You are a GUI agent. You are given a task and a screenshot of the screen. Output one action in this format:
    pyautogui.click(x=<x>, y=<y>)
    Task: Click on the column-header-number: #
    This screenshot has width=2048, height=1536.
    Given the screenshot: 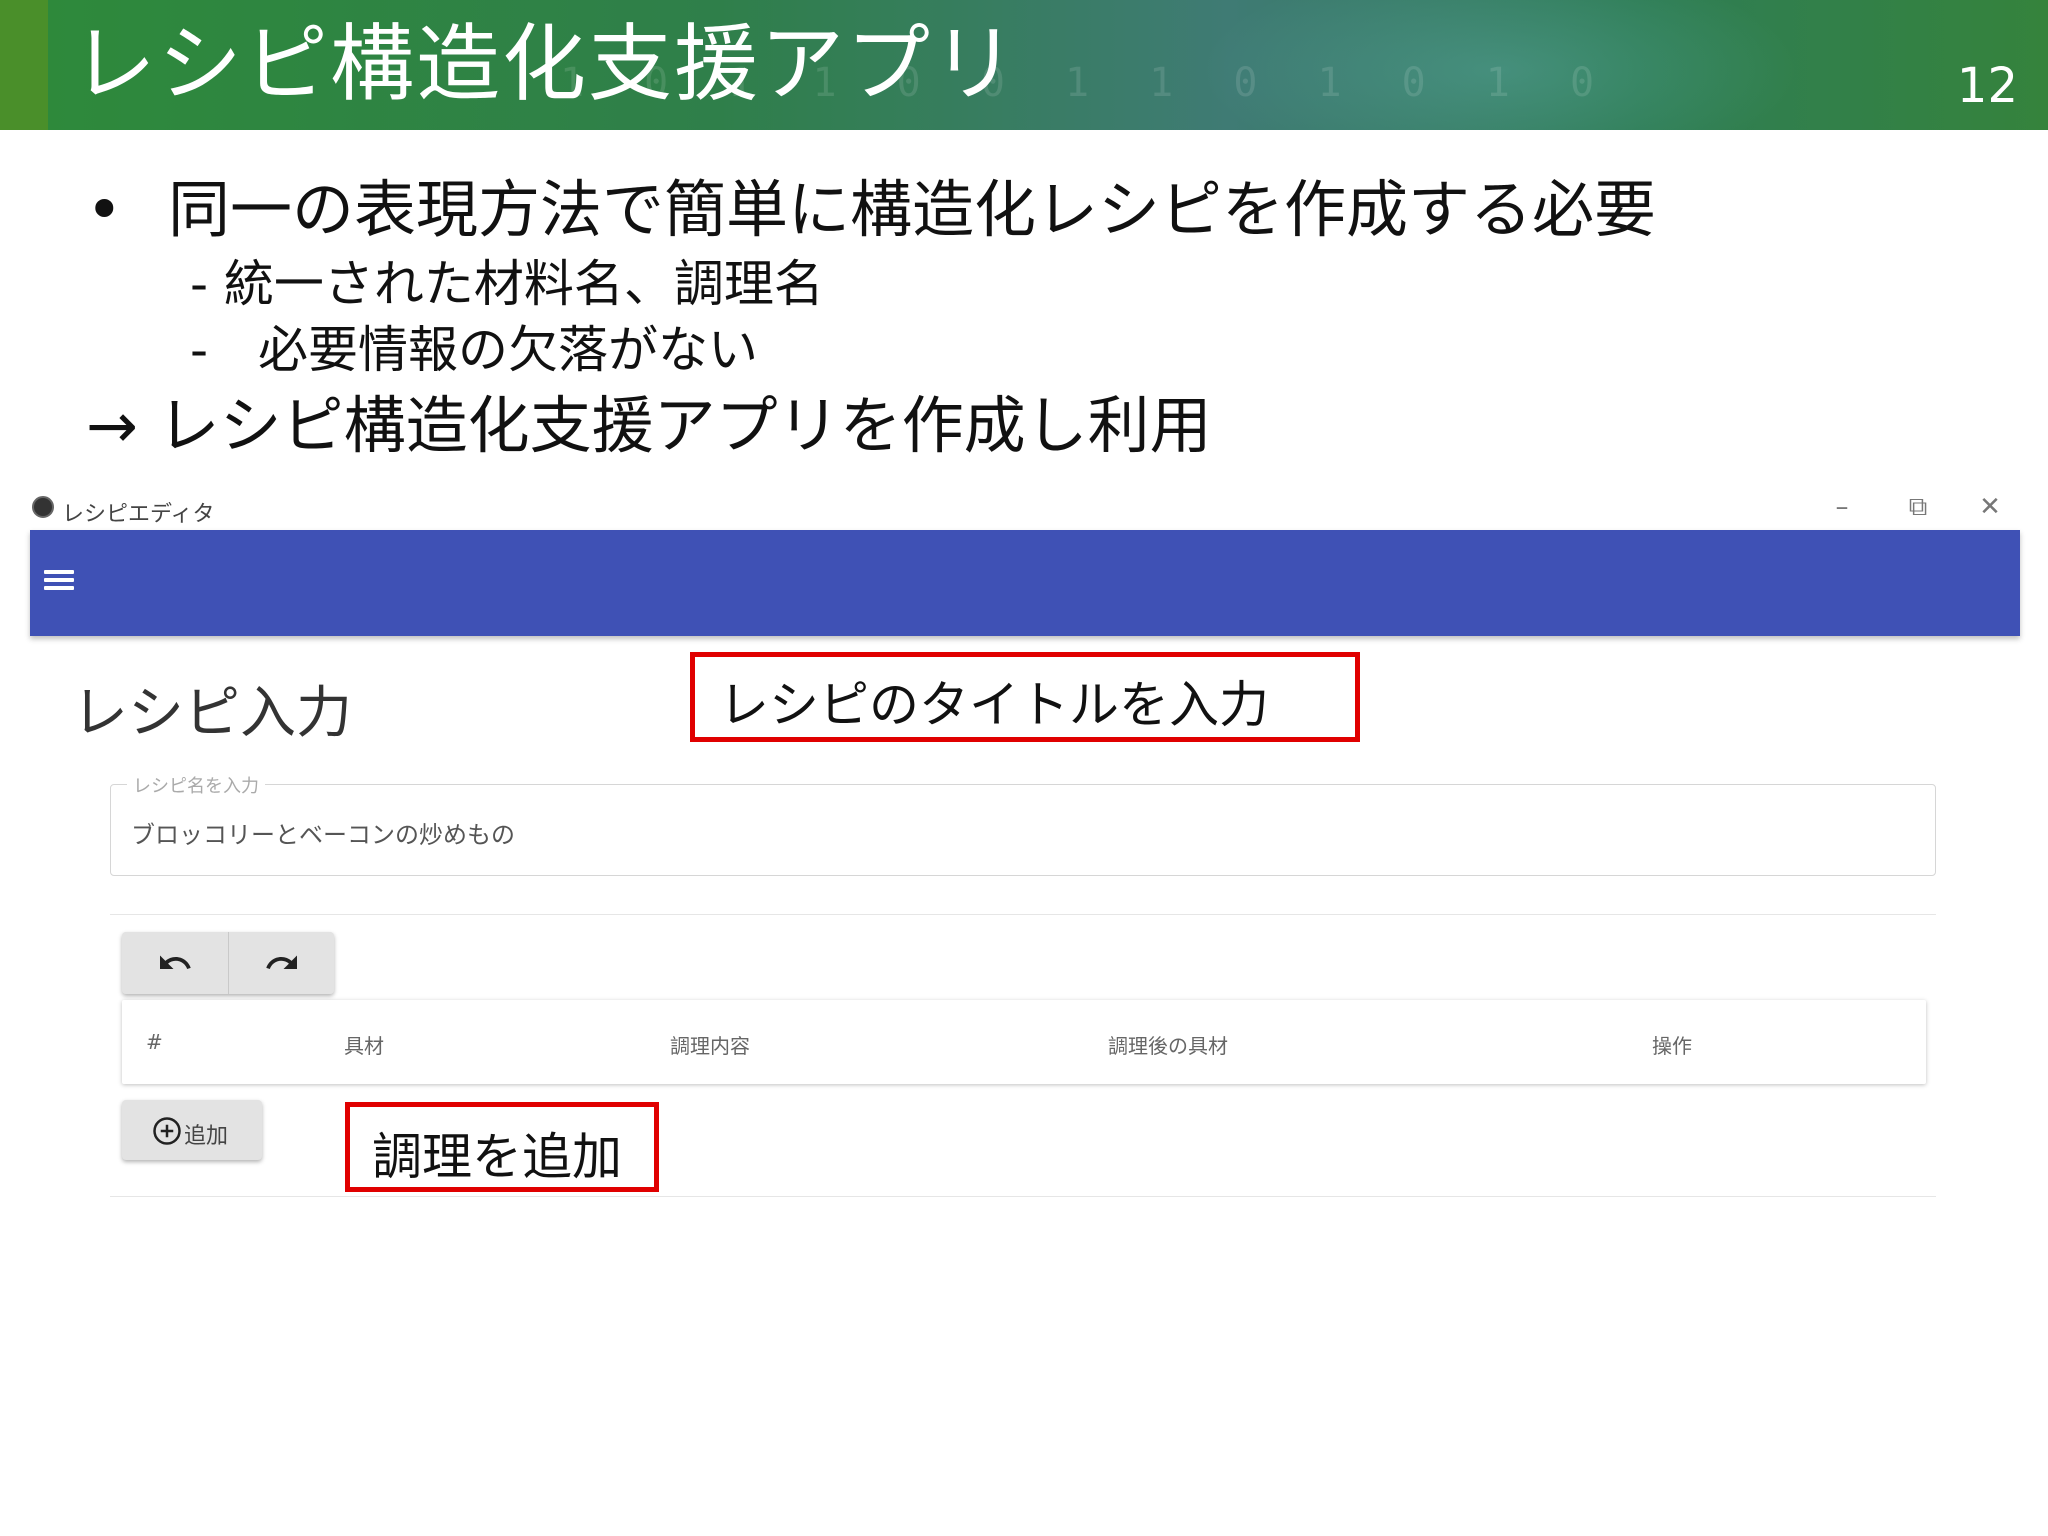 What is the action you would take?
    pyautogui.click(x=154, y=1042)
    